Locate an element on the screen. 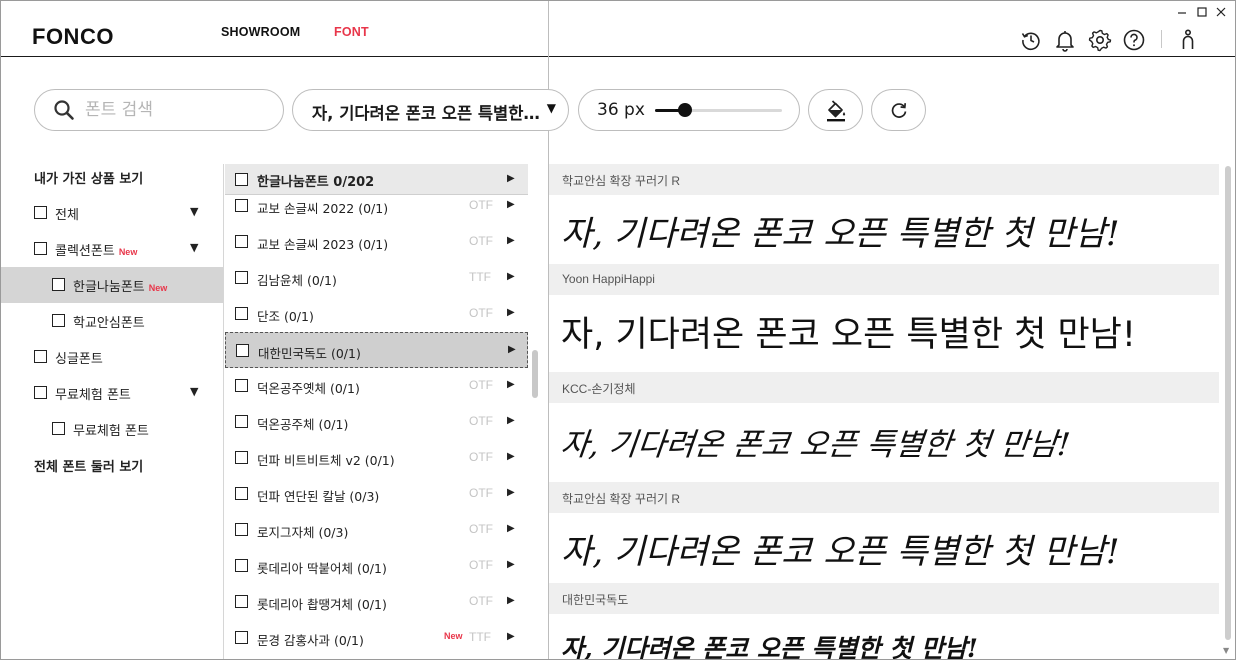 Image resolution: width=1236 pixels, height=660 pixels. nav-font: FONT is located at coordinates (351, 32).